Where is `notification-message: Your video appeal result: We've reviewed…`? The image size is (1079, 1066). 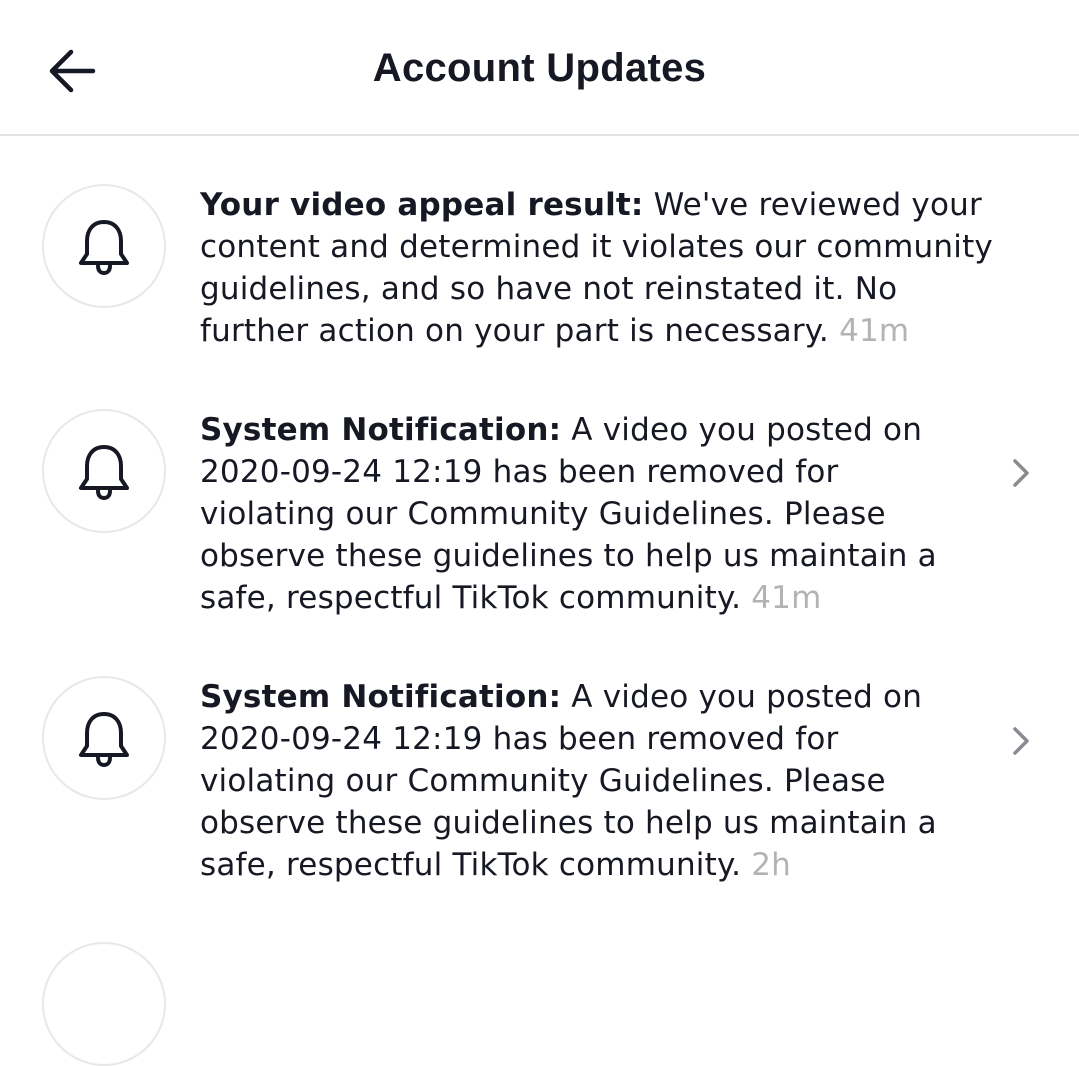 notification-message: Your video appeal result: We've reviewed… is located at coordinates (605, 268).